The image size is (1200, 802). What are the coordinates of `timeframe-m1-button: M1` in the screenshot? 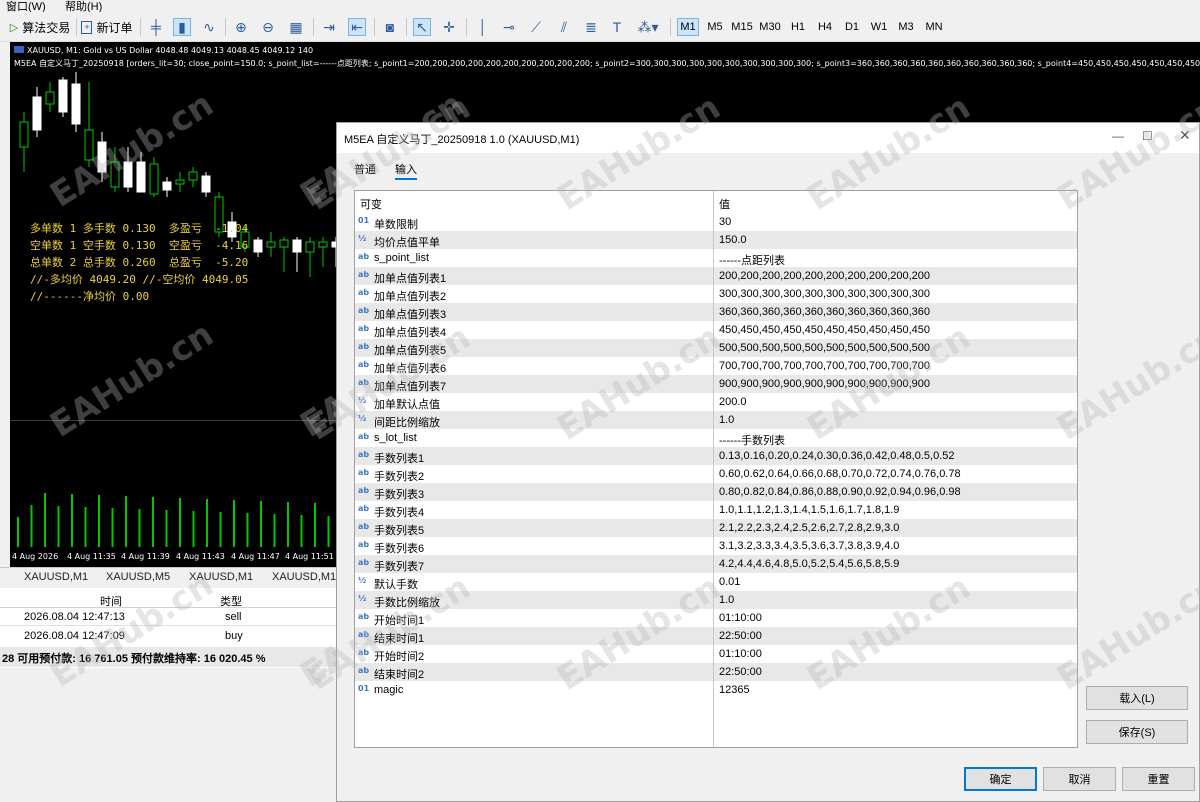 It's located at (688, 27).